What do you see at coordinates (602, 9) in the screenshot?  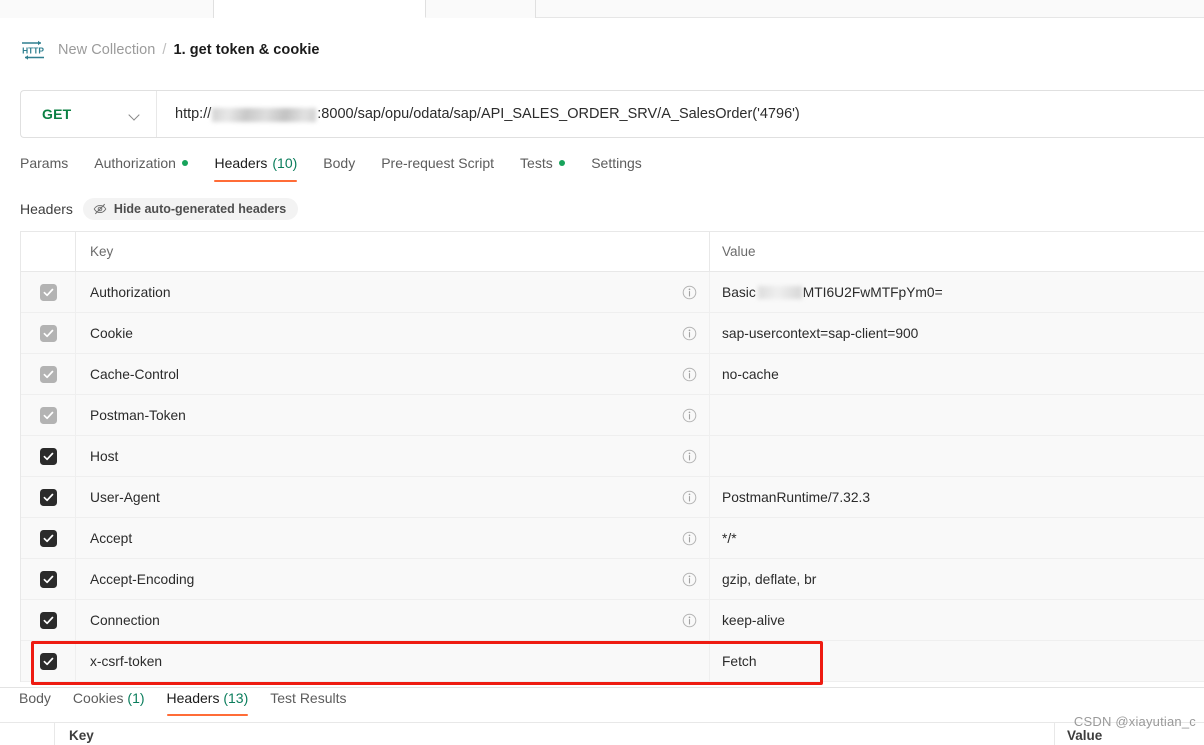 I see `window-tab-strip` at bounding box center [602, 9].